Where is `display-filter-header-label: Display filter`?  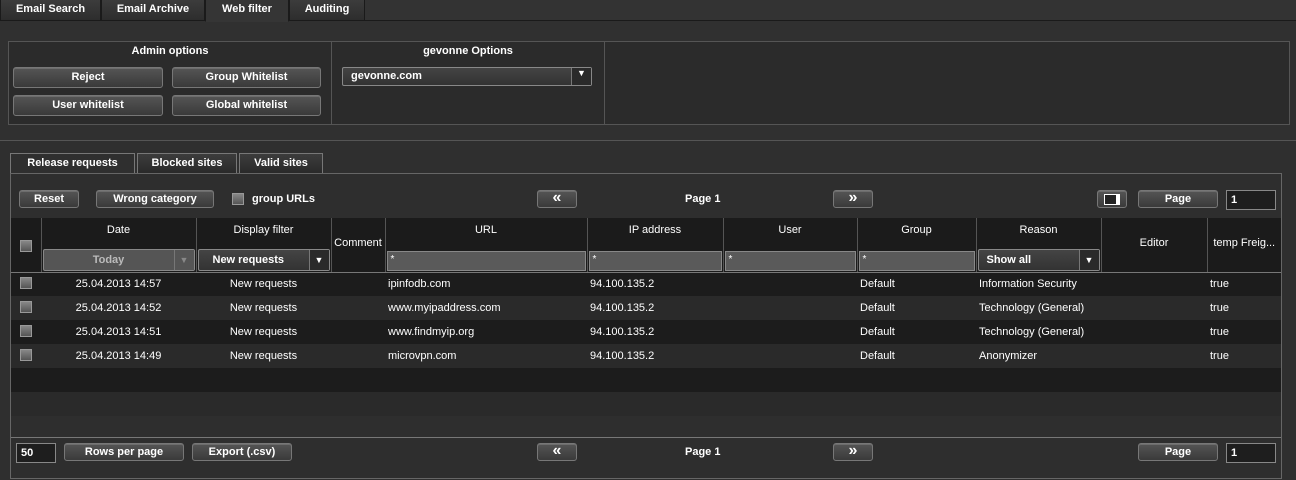 display-filter-header-label: Display filter is located at coordinates (263, 230).